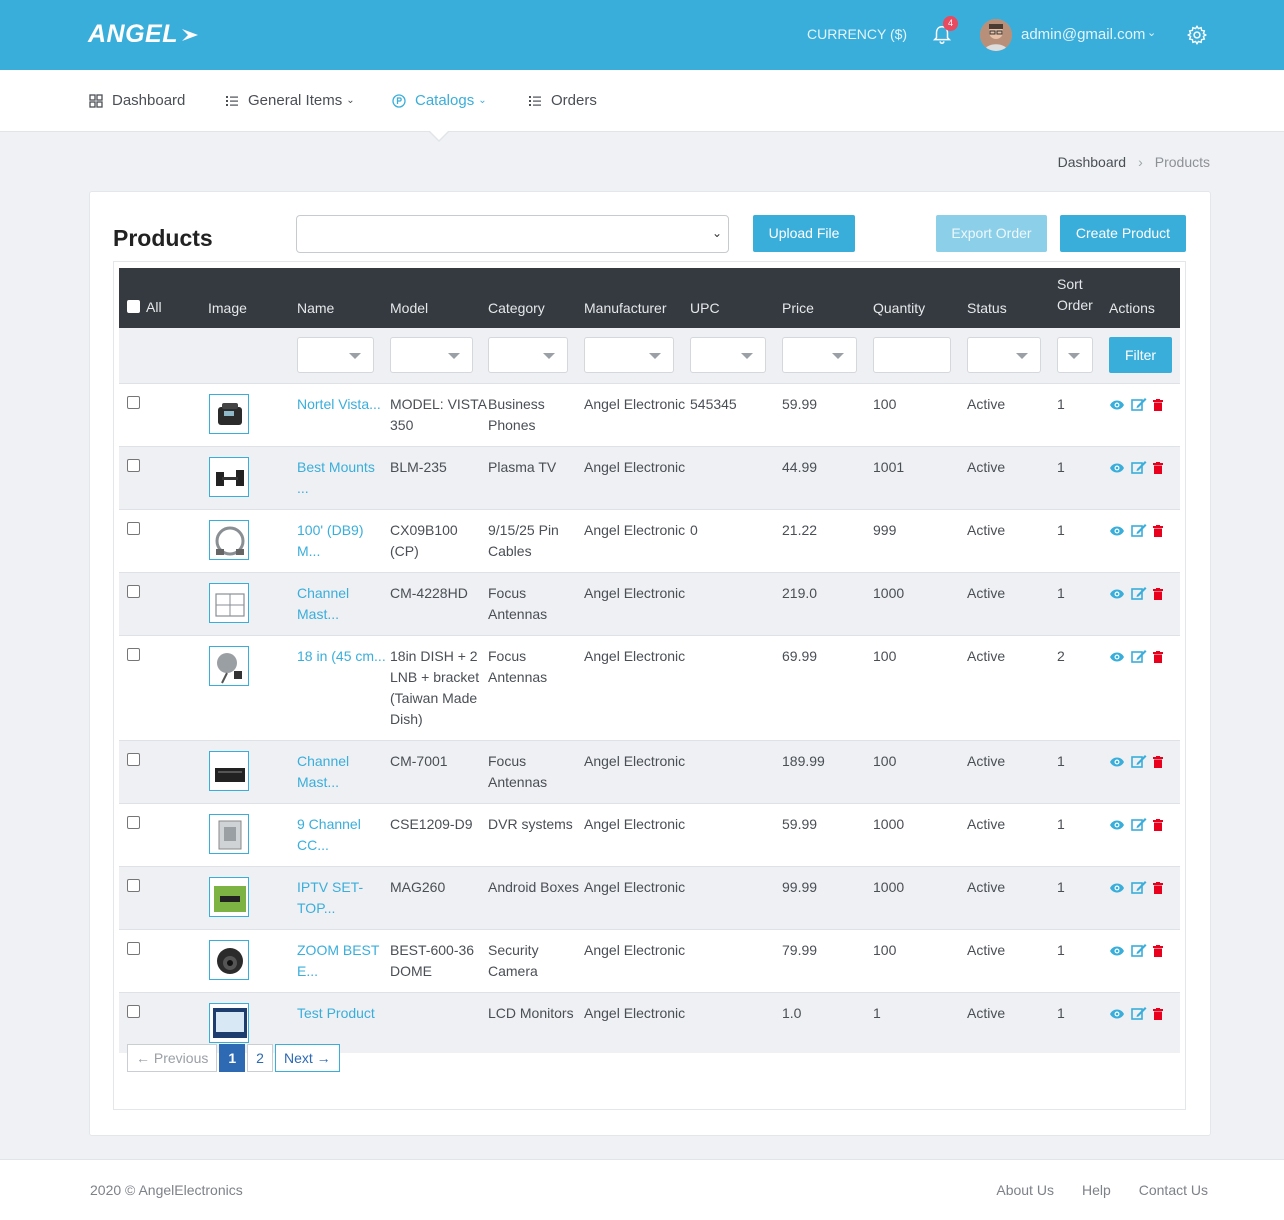 This screenshot has height=1220, width=1284. Describe the element at coordinates (439, 100) in the screenshot. I see `nav-item-catalogs: Catalogs ⌄` at that location.